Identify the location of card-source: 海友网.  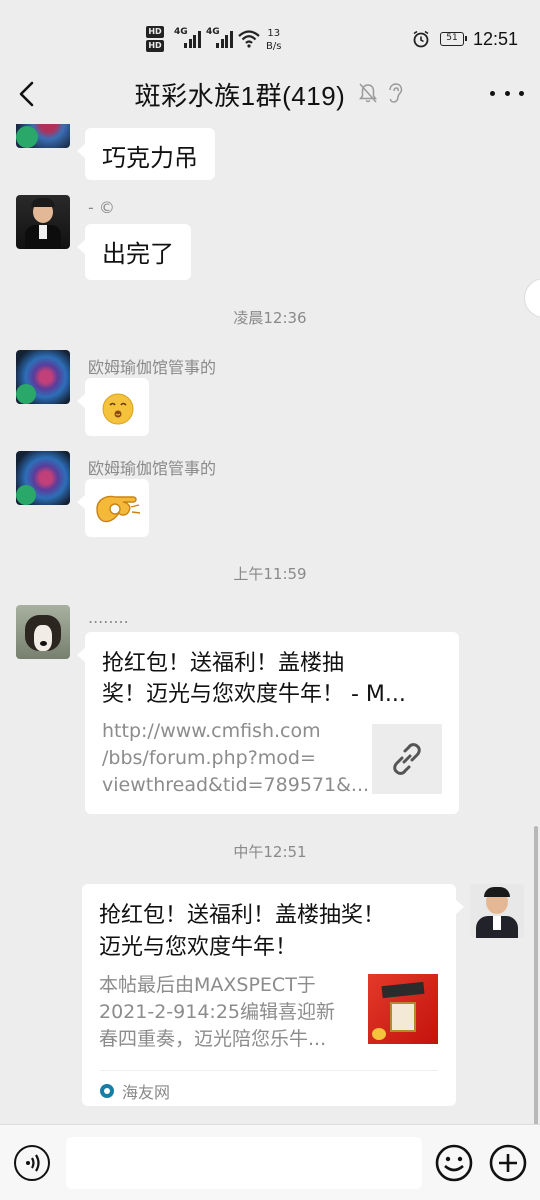
(269, 1086).